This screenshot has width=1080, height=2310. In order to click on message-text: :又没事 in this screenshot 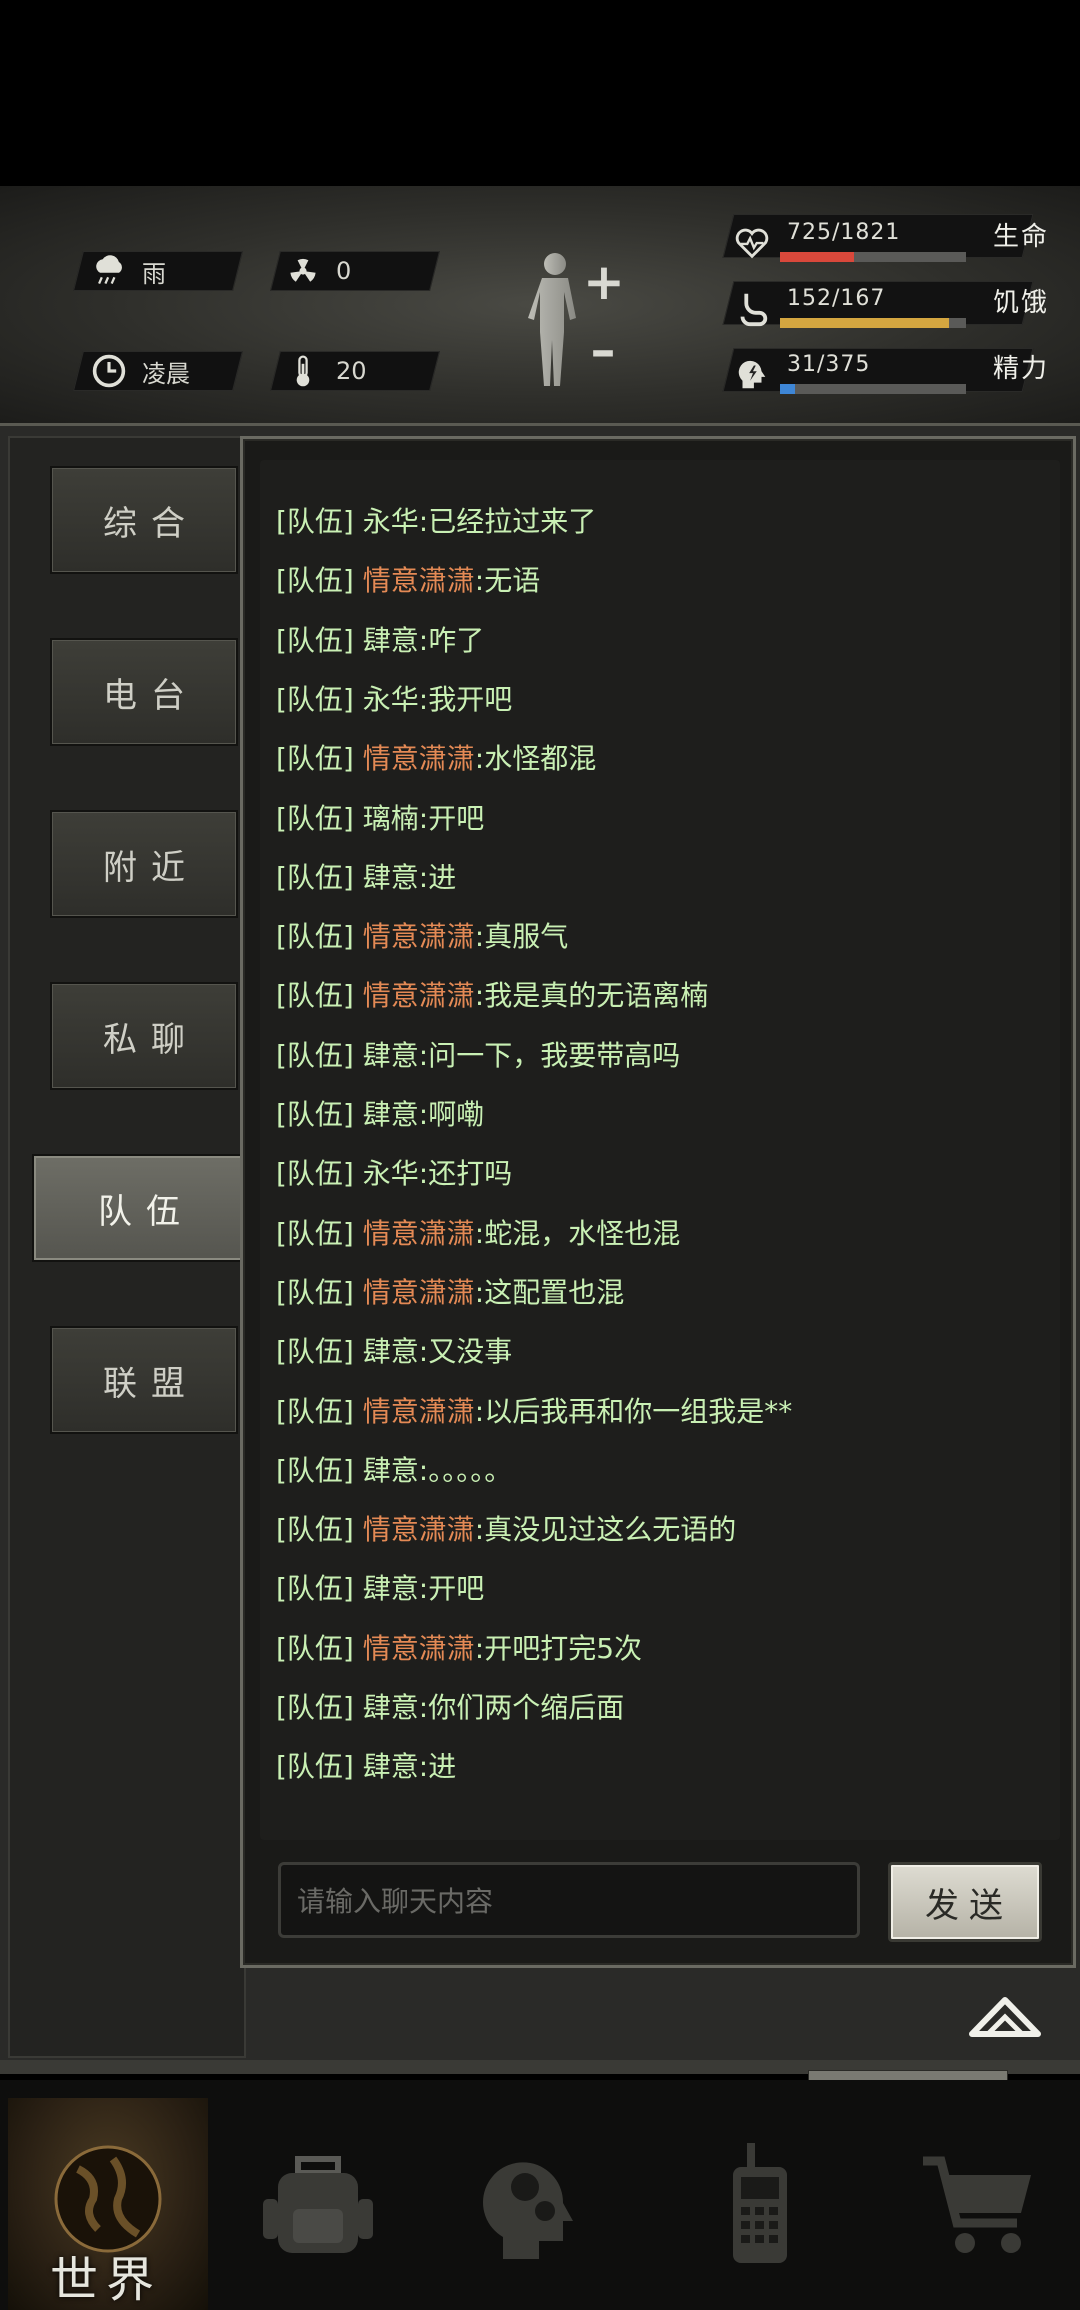, I will do `click(465, 1352)`.